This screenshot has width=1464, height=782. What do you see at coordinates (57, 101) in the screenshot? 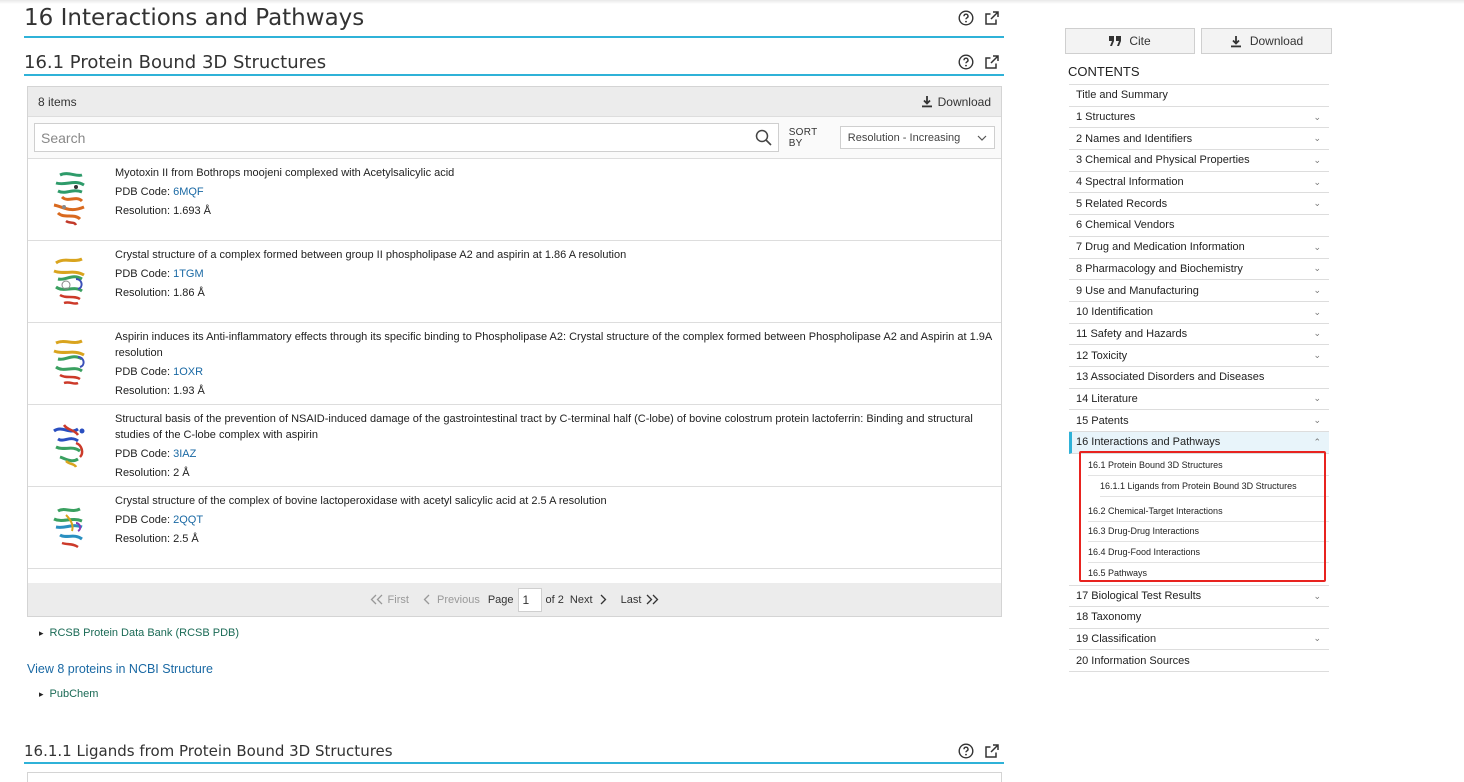
I see `item-count: 8 items` at bounding box center [57, 101].